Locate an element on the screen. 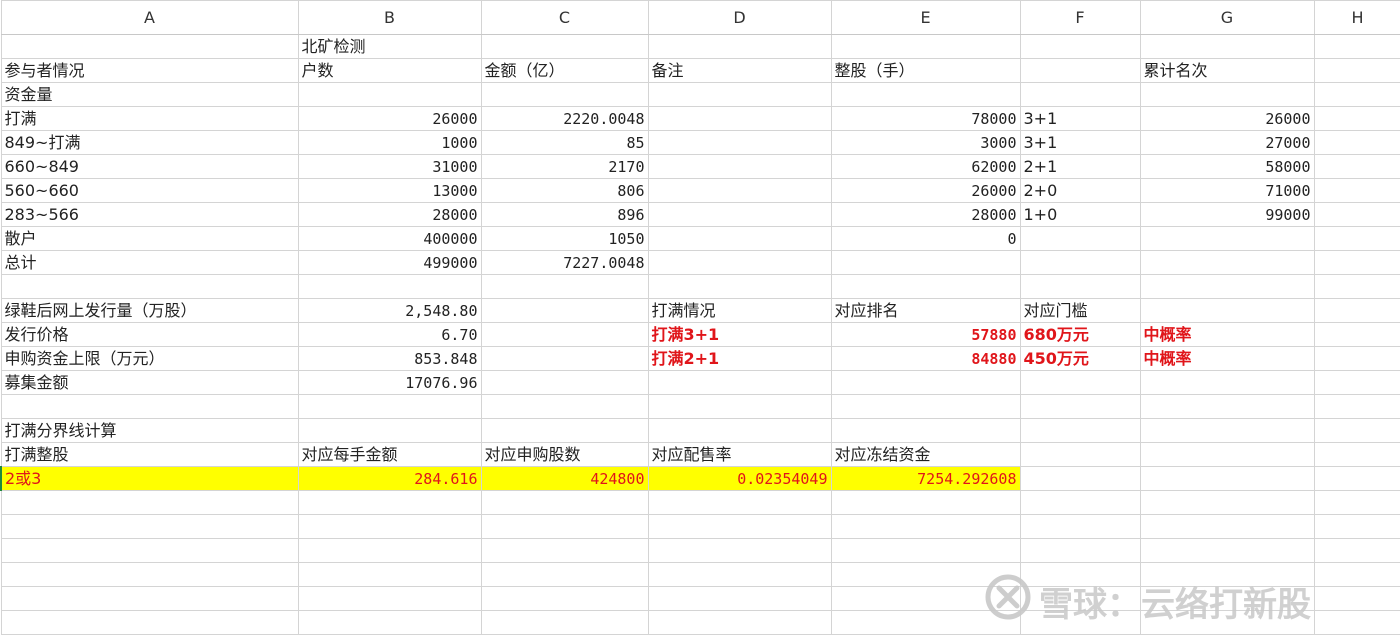 This screenshot has height=643, width=1400. cell: 累计名次 is located at coordinates (1227, 70).